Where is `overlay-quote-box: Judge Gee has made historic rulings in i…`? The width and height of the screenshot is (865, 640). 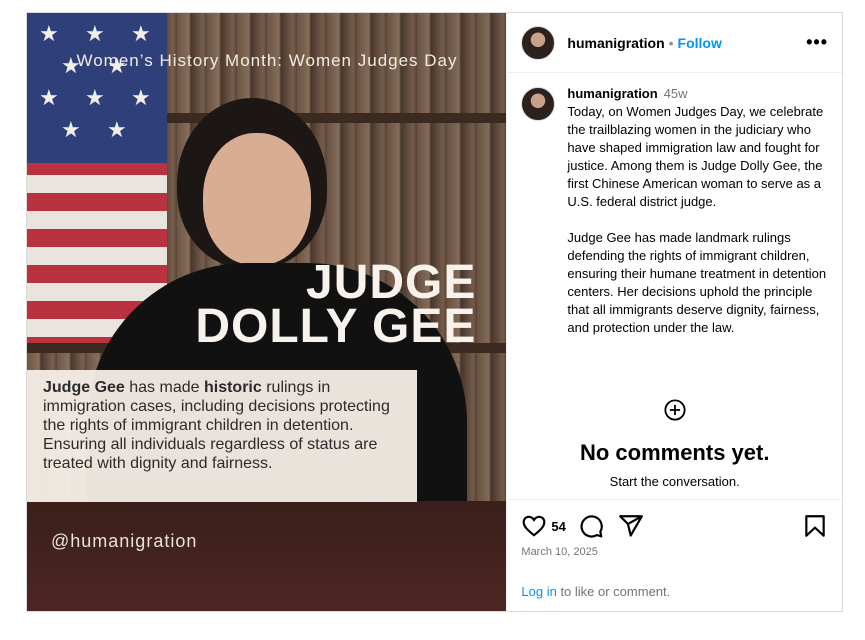 overlay-quote-box: Judge Gee has made historic rulings in i… is located at coordinates (222, 436).